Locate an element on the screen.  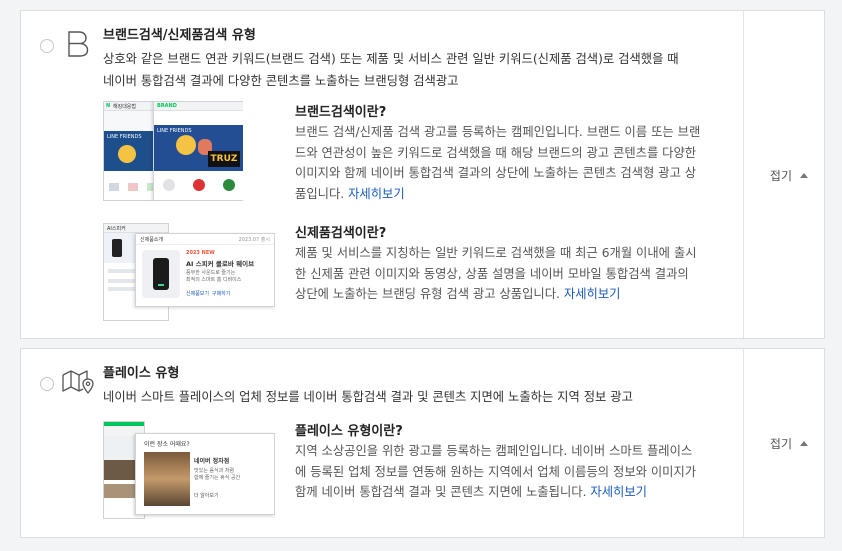
thumb-header-text: 해킹대응법 is located at coordinates (125, 107).